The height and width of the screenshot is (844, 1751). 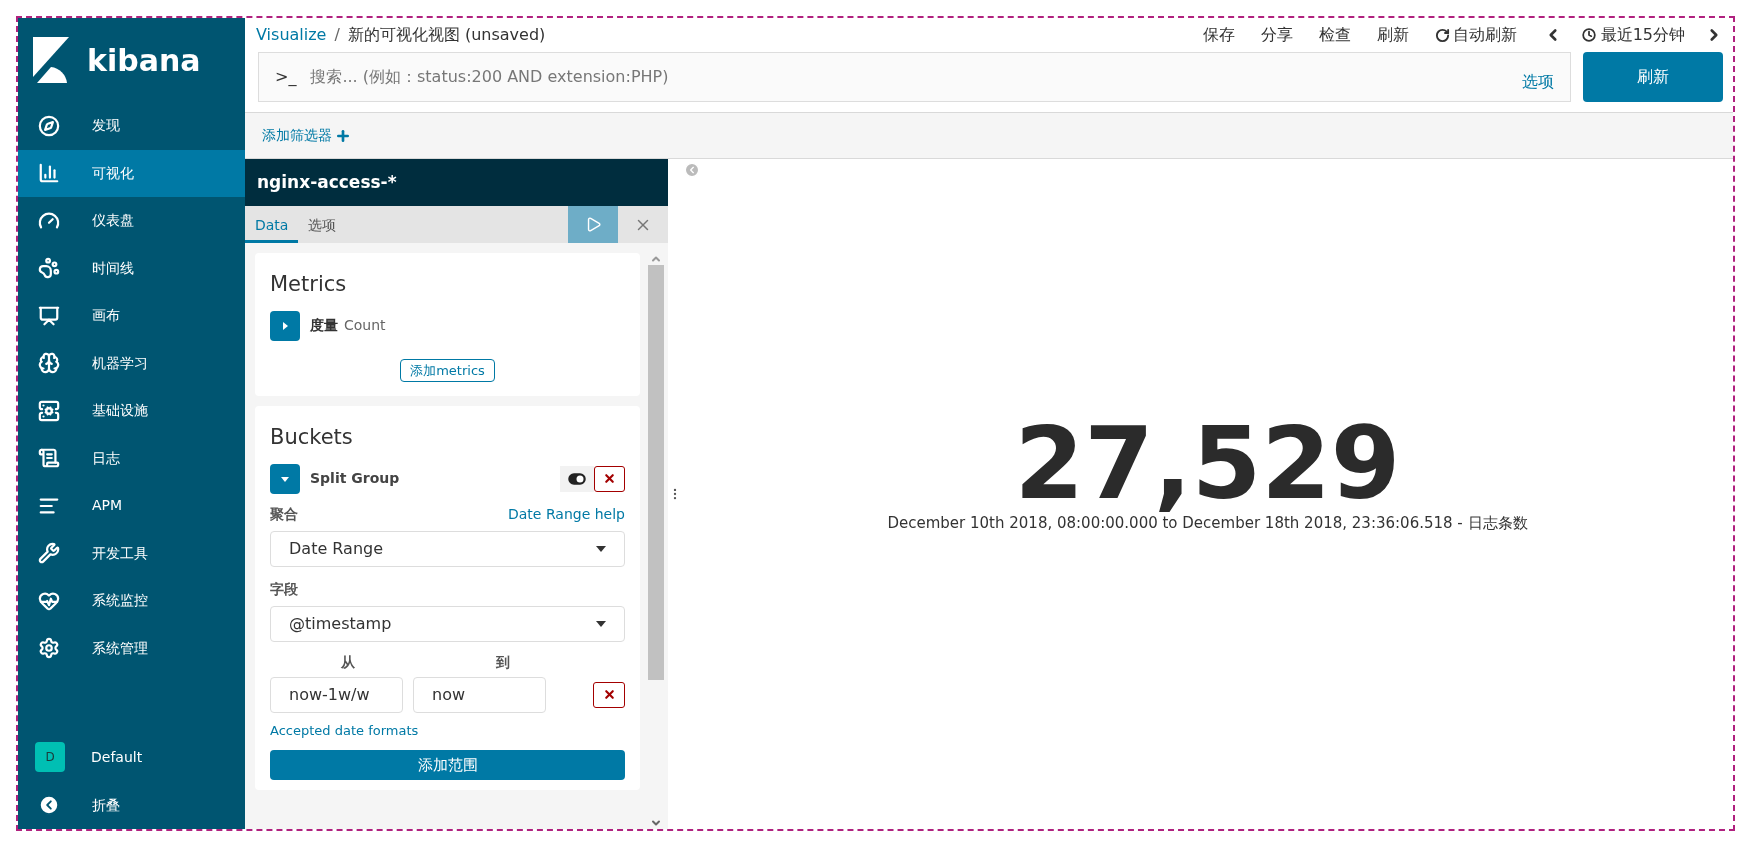 What do you see at coordinates (1442, 35) in the screenshot?
I see `refresh-icon` at bounding box center [1442, 35].